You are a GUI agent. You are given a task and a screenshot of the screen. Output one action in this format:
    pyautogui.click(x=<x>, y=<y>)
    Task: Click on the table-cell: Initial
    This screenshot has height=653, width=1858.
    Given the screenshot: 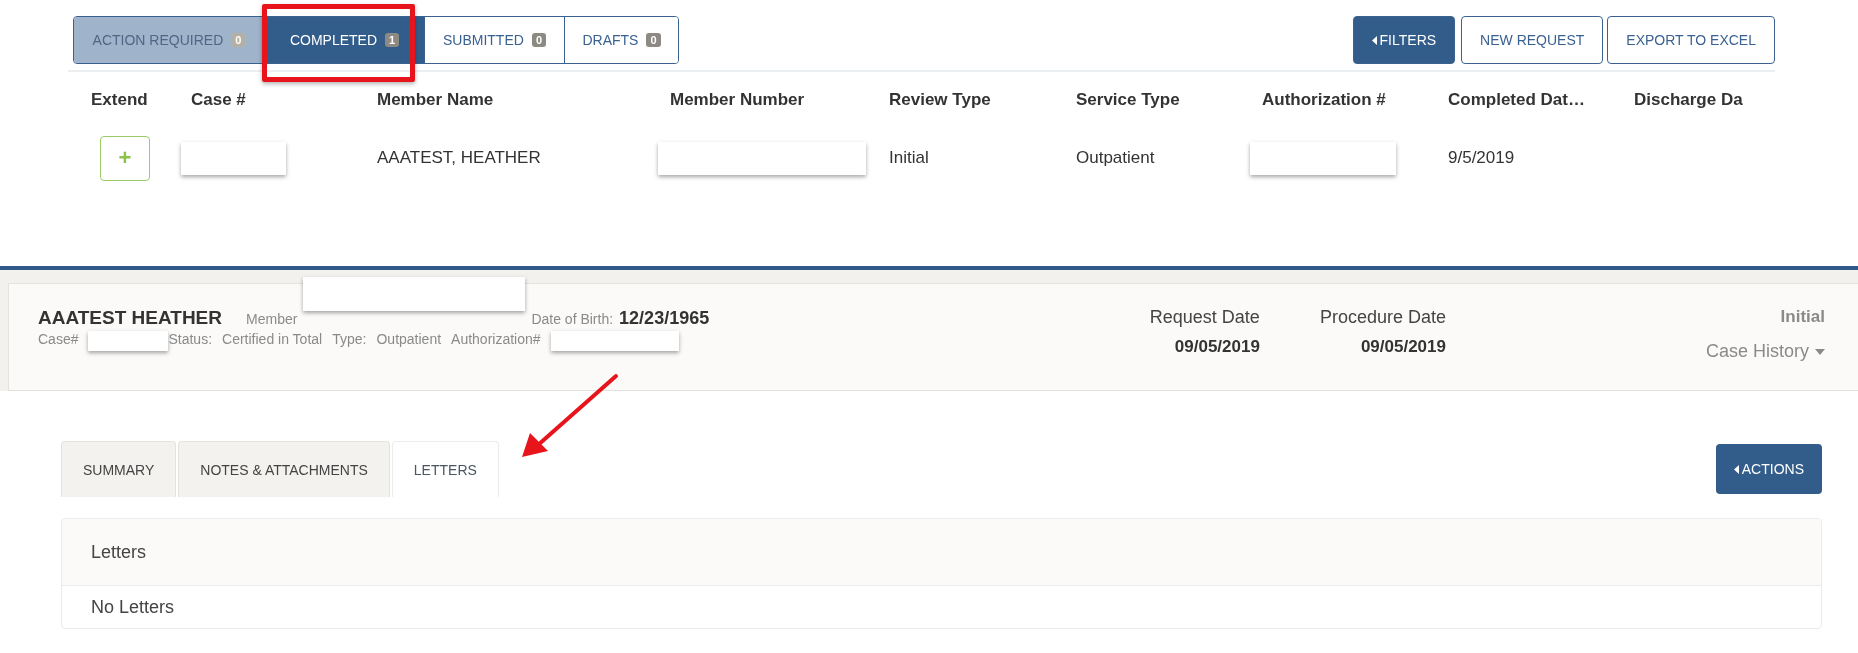 What is the action you would take?
    pyautogui.click(x=909, y=158)
    